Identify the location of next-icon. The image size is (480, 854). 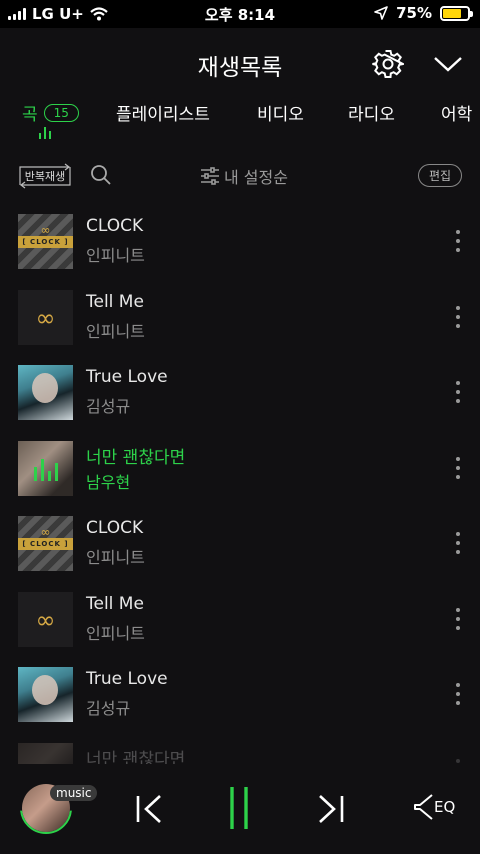
(331, 809).